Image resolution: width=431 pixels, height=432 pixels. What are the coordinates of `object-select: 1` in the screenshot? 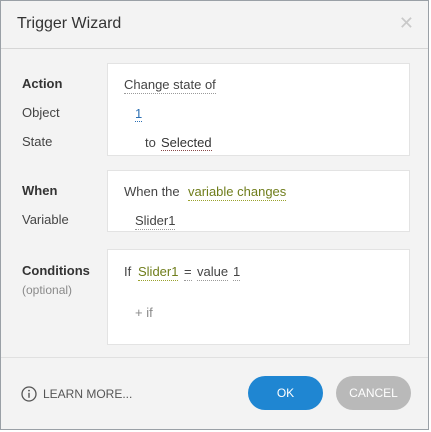 It's located at (139, 114).